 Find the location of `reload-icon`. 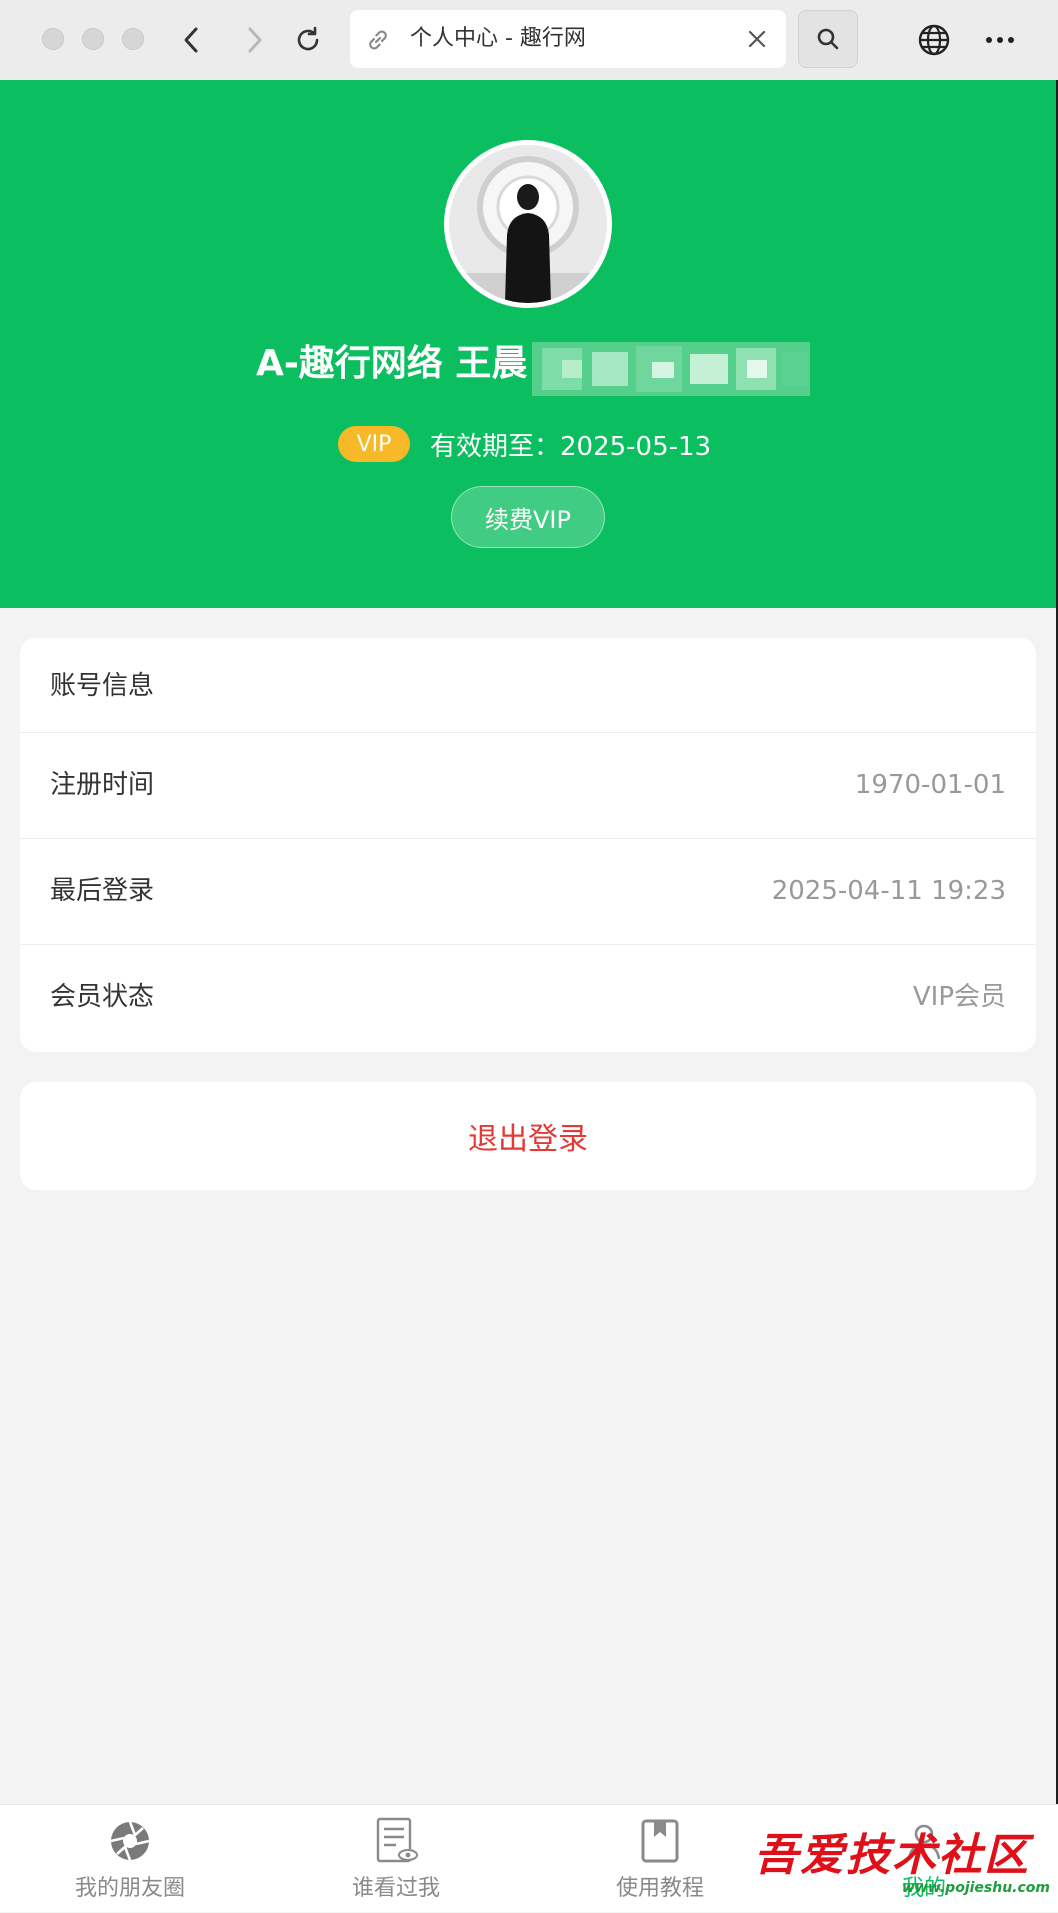

reload-icon is located at coordinates (308, 38).